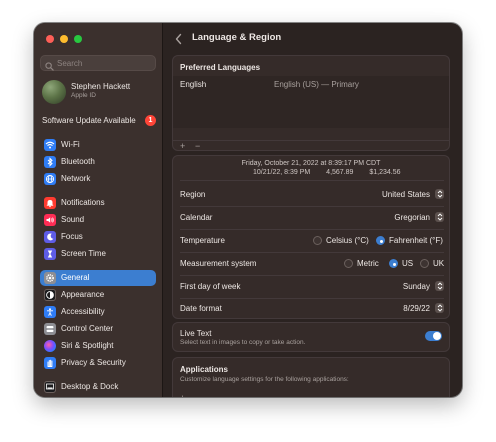 This screenshot has height=442, width=496. Describe the element at coordinates (312, 86) in the screenshot. I see `language-row: English English (US) — Primary` at that location.